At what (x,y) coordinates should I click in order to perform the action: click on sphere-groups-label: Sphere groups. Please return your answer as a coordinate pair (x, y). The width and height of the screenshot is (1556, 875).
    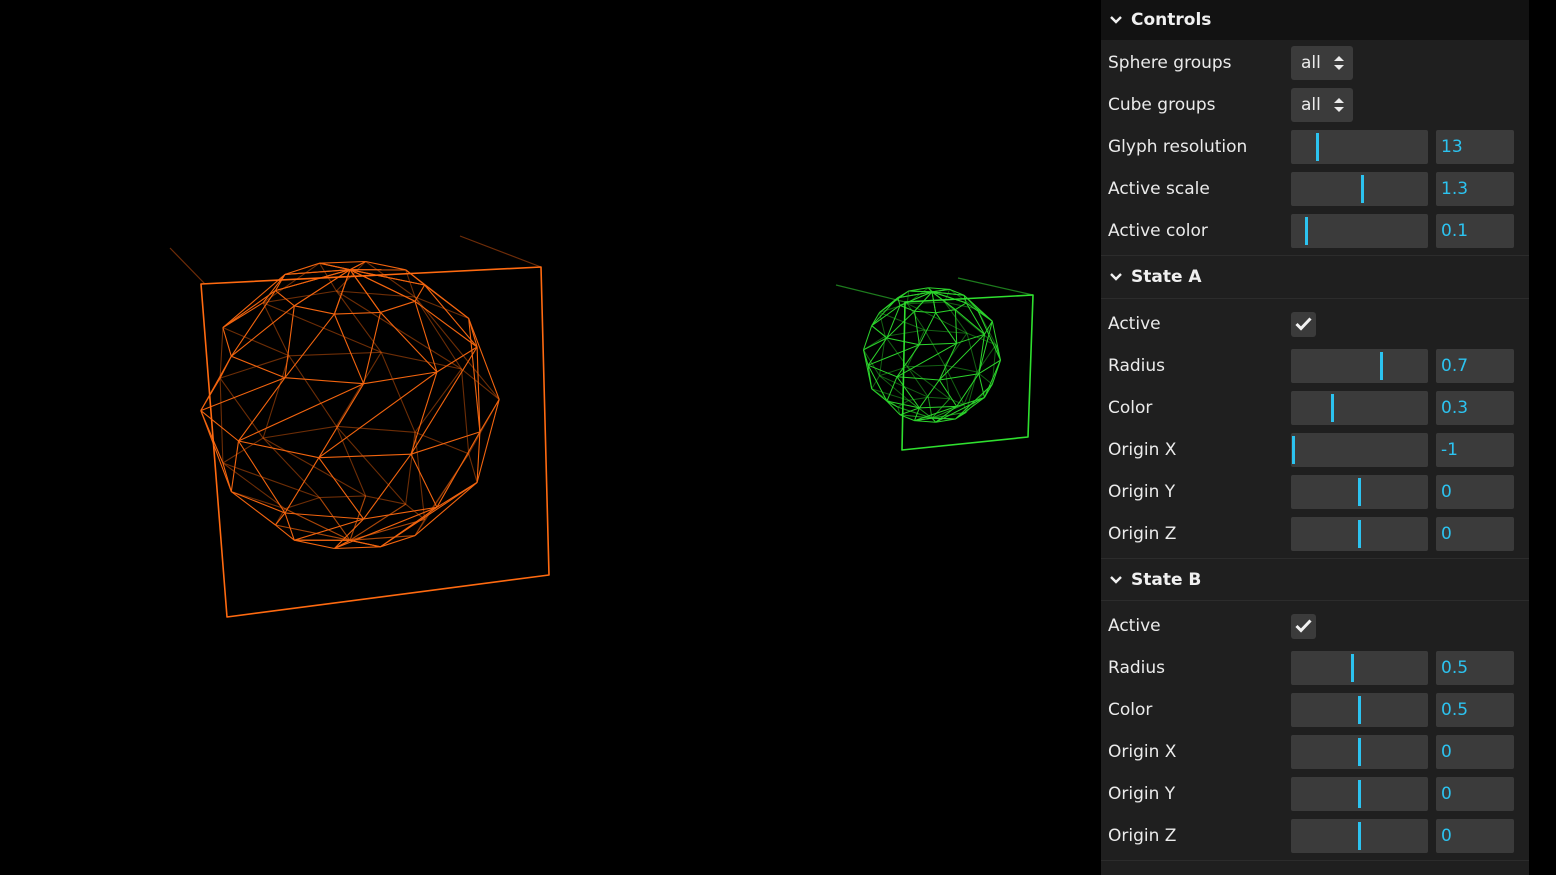
    Looking at the image, I should click on (1170, 63).